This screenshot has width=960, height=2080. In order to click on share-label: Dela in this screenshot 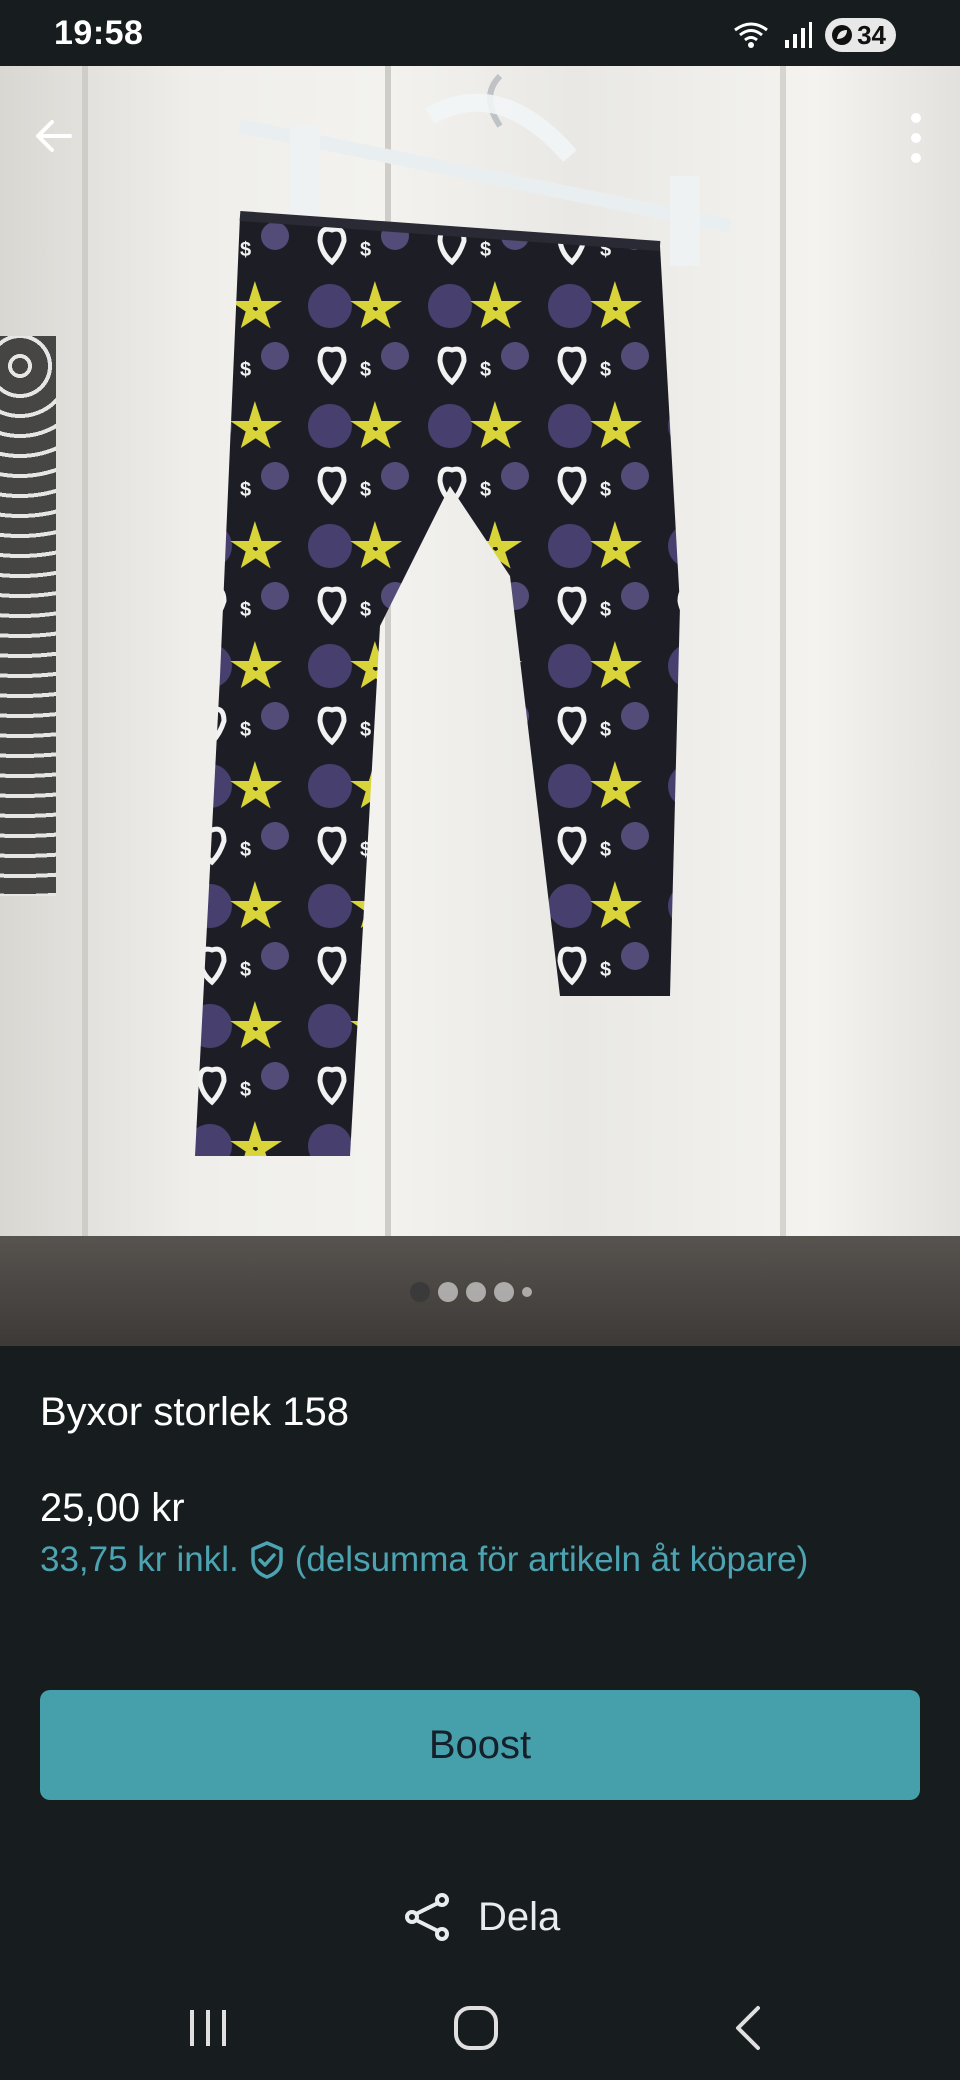, I will do `click(519, 1916)`.